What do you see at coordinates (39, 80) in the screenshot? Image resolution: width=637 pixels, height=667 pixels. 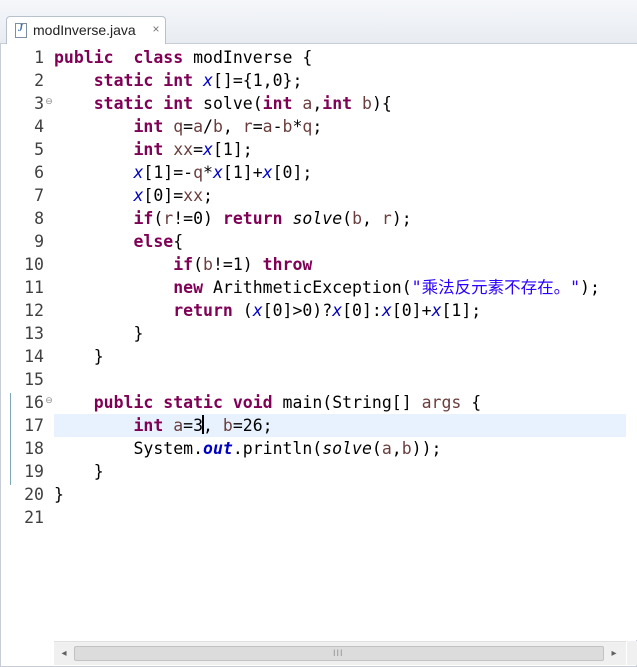 I see `line-number: 2` at bounding box center [39, 80].